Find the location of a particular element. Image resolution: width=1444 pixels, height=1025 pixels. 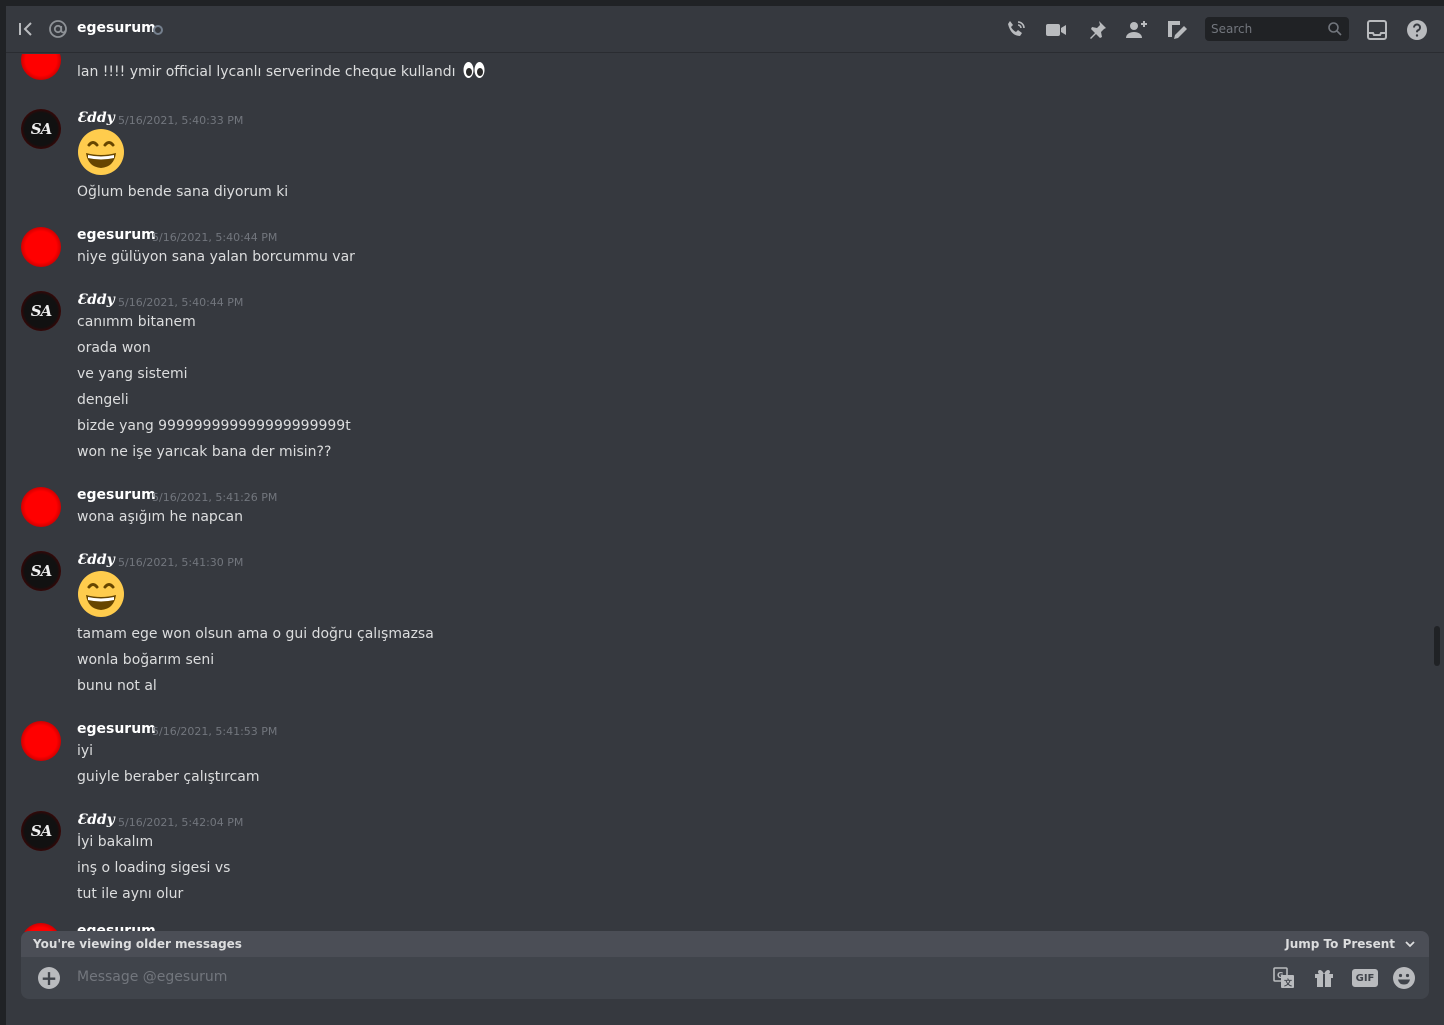

eyes-emoji is located at coordinates (474, 70).